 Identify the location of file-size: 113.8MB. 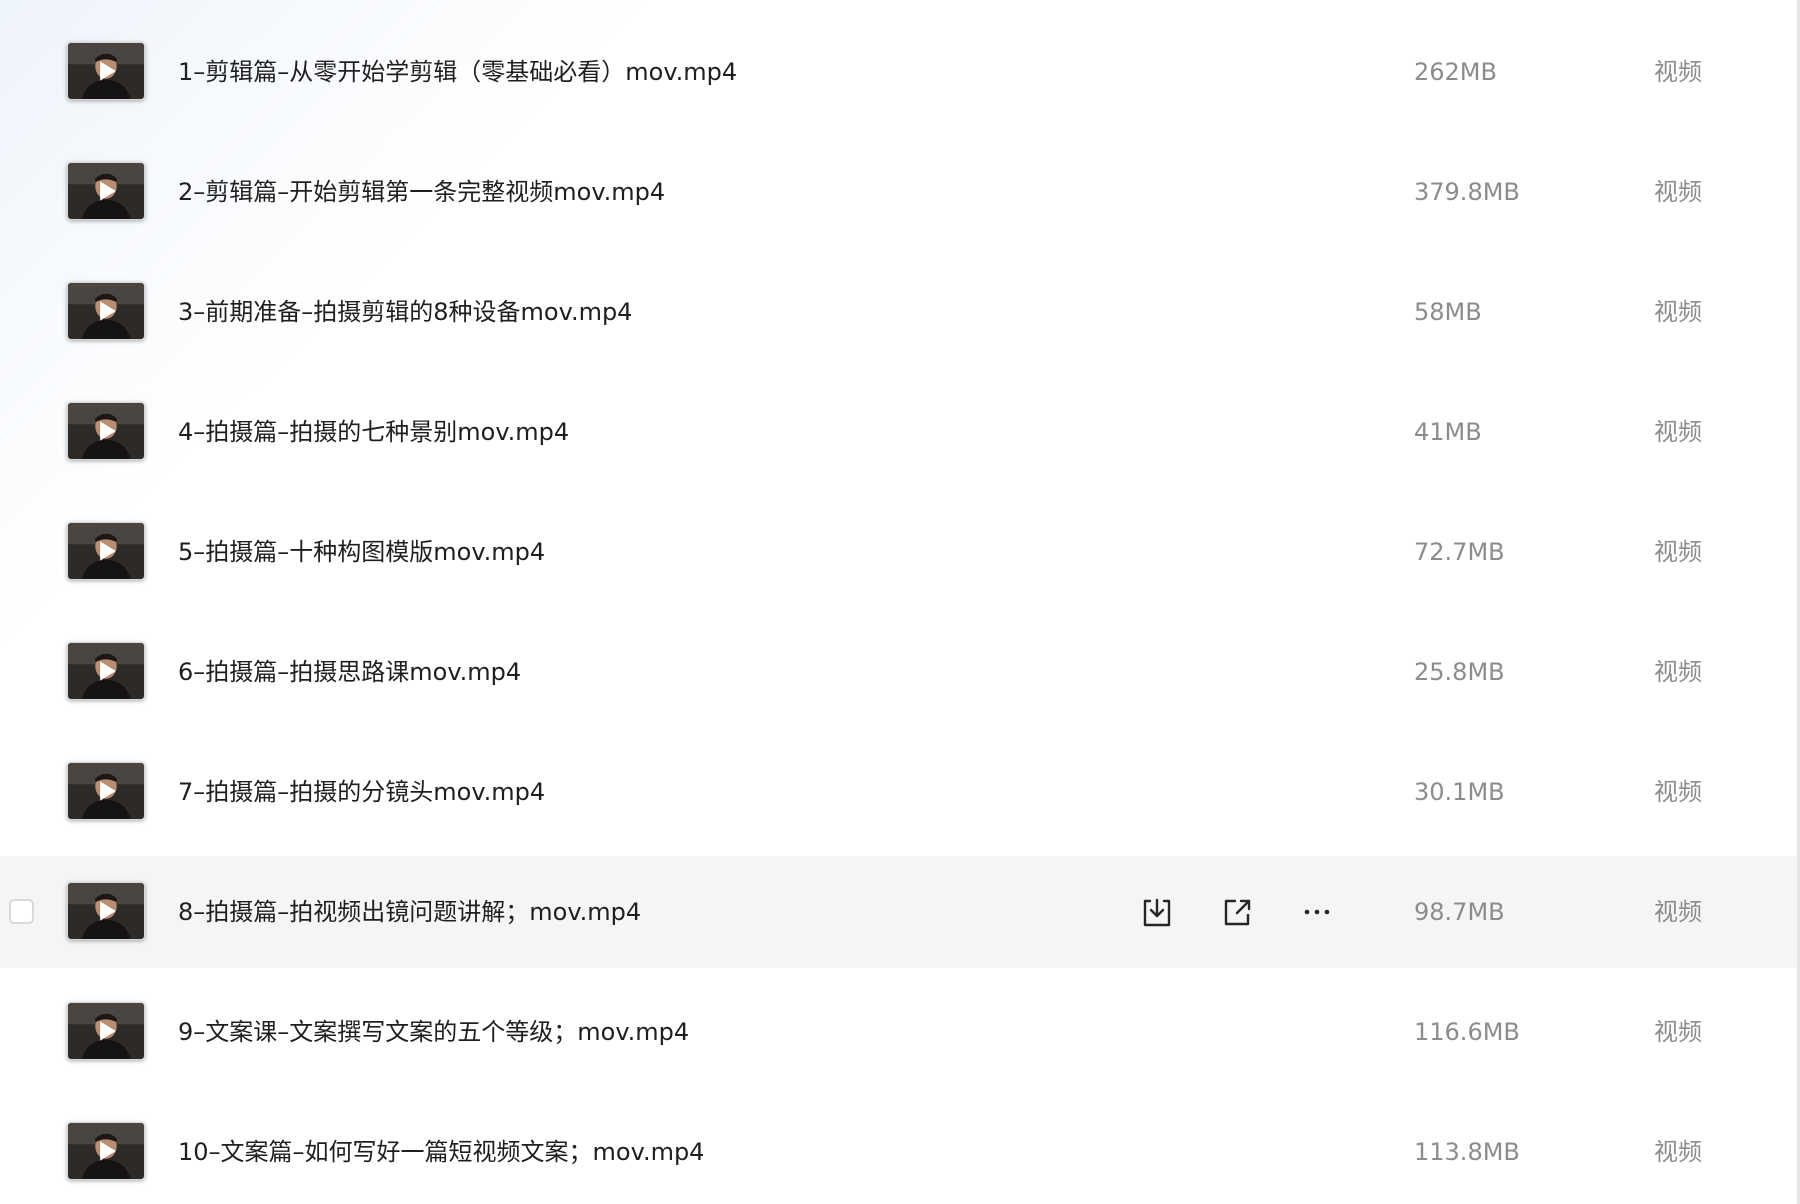
(1467, 1152).